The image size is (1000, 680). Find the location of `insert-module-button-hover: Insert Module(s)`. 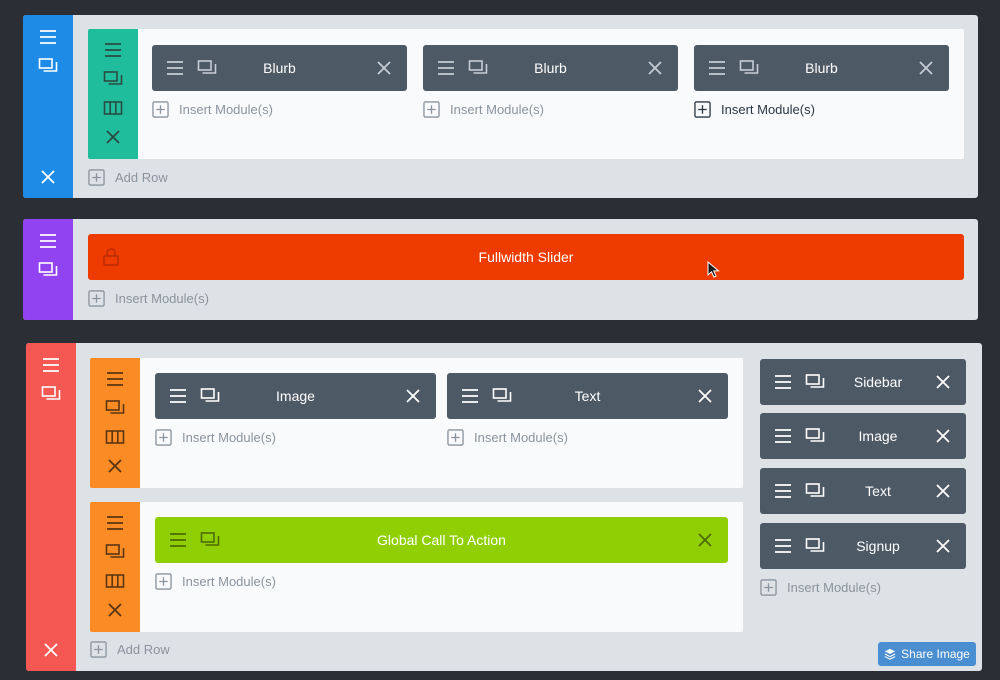

insert-module-button-hover: Insert Module(s) is located at coordinates (754, 109).